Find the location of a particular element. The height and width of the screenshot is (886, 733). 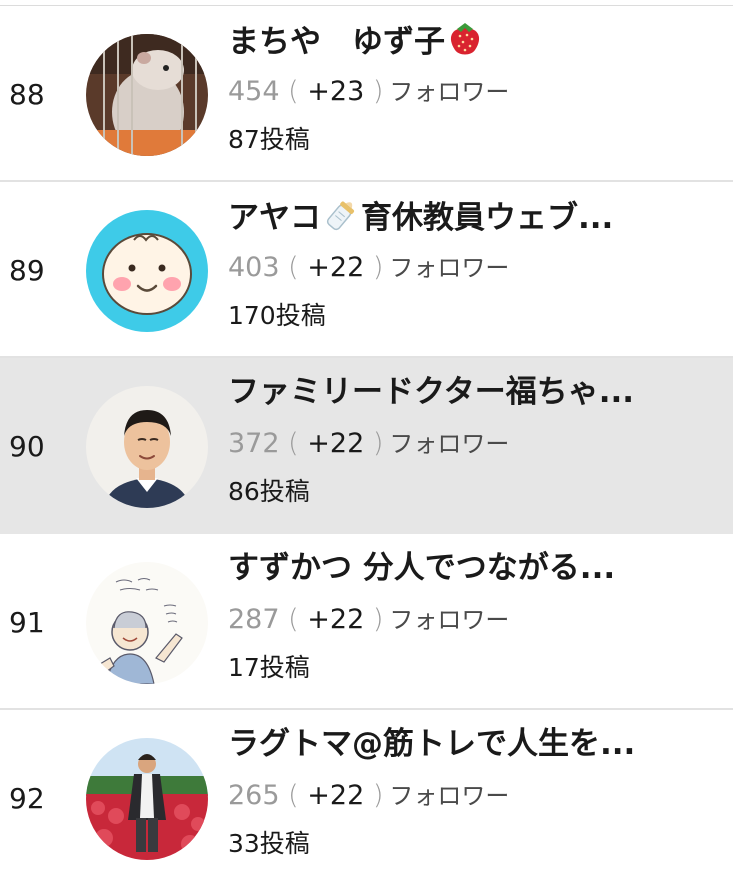

flower-field-avatar-icon is located at coordinates (147, 799).